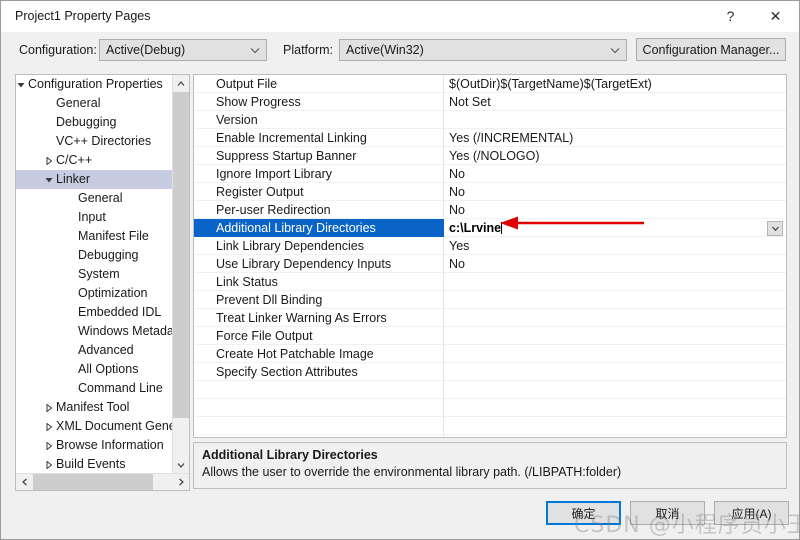 Image resolution: width=800 pixels, height=540 pixels. I want to click on close-icon: ✕, so click(775, 15).